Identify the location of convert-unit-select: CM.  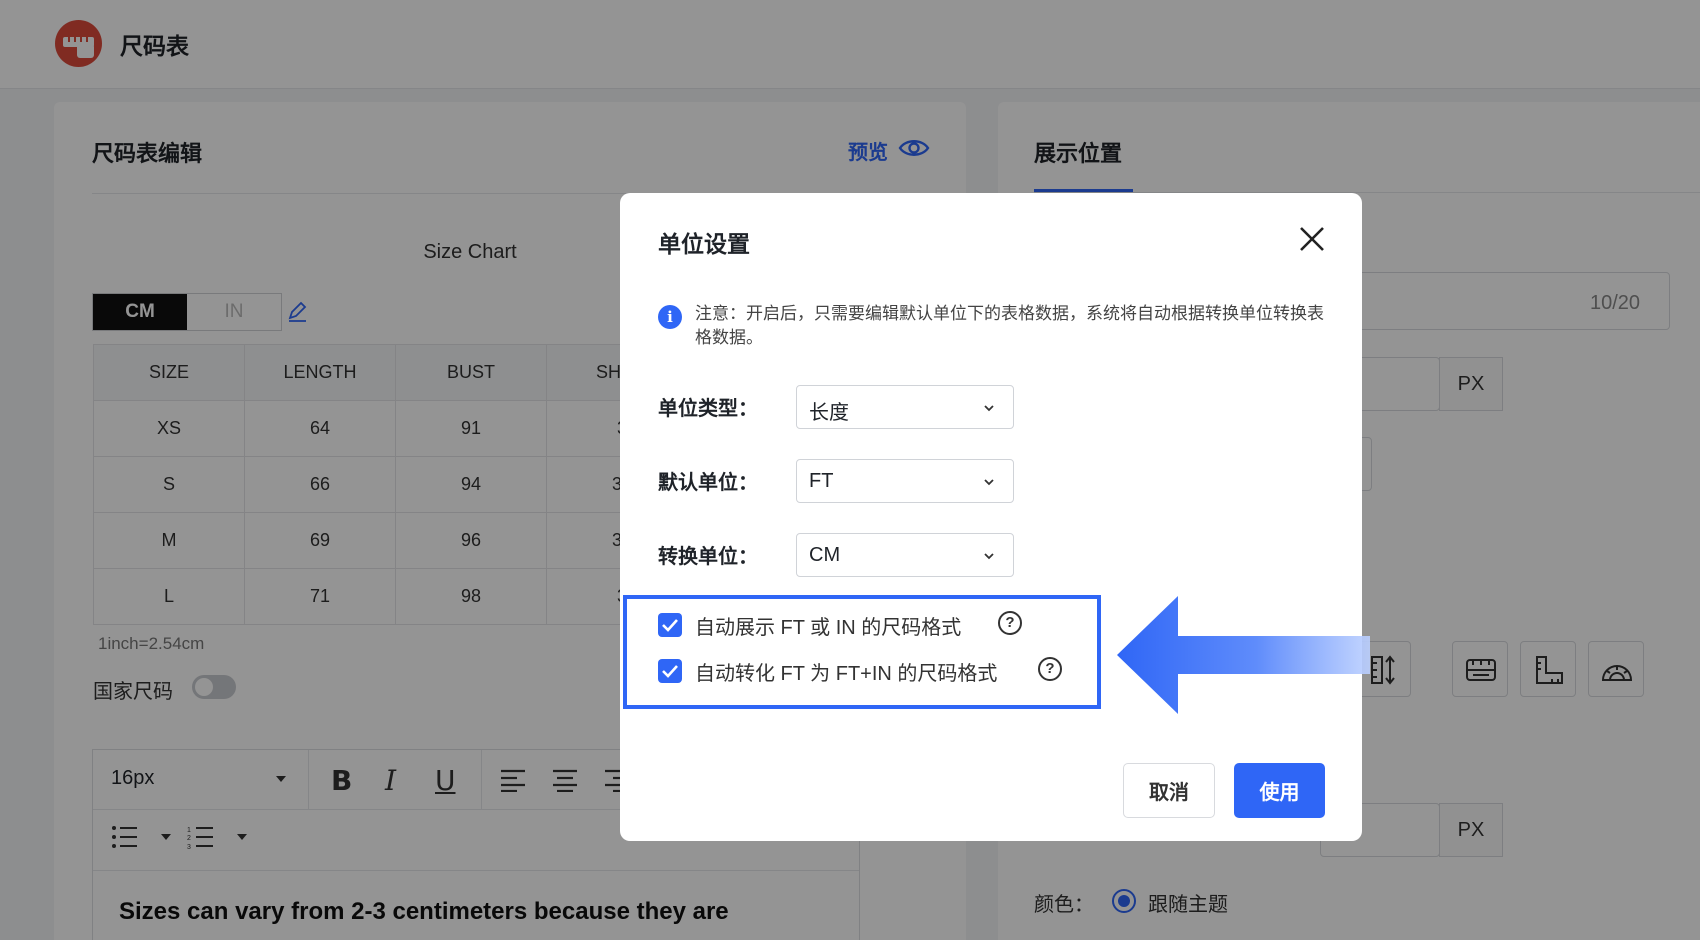
(905, 555).